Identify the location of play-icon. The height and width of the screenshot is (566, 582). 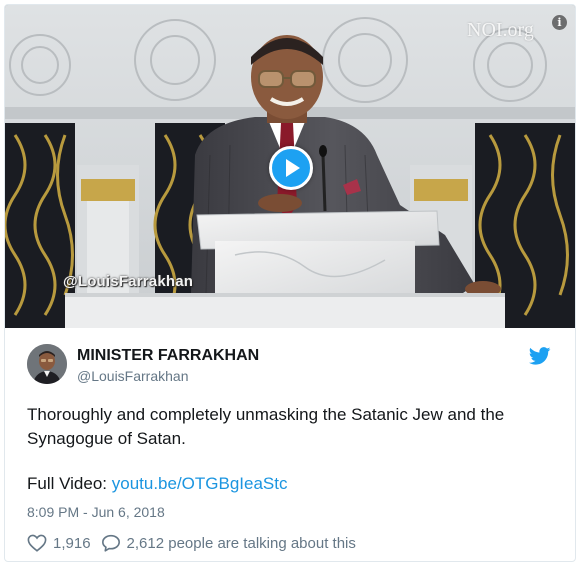
(293, 168).